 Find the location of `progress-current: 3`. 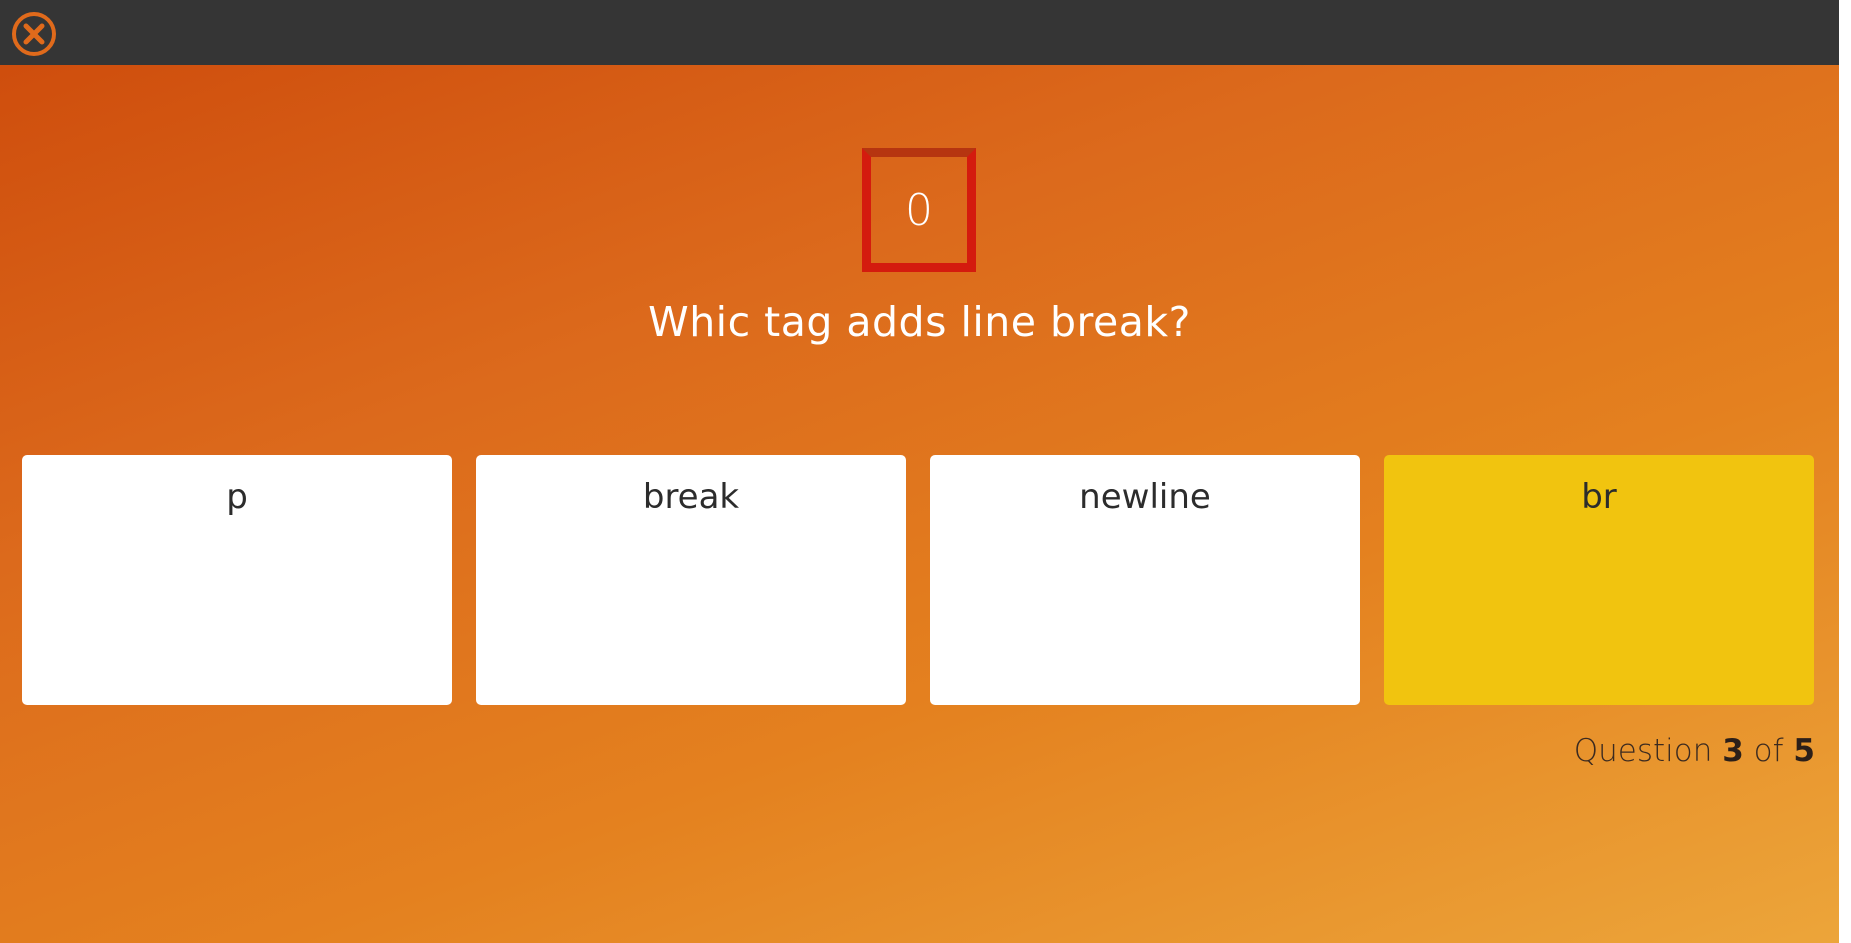

progress-current: 3 is located at coordinates (1733, 751).